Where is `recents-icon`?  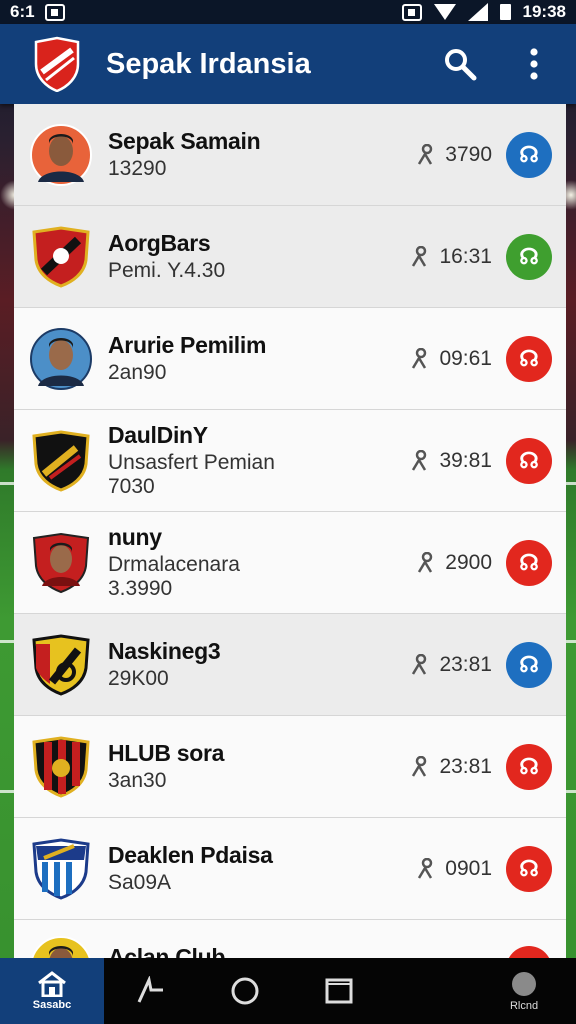 recents-icon is located at coordinates (339, 991).